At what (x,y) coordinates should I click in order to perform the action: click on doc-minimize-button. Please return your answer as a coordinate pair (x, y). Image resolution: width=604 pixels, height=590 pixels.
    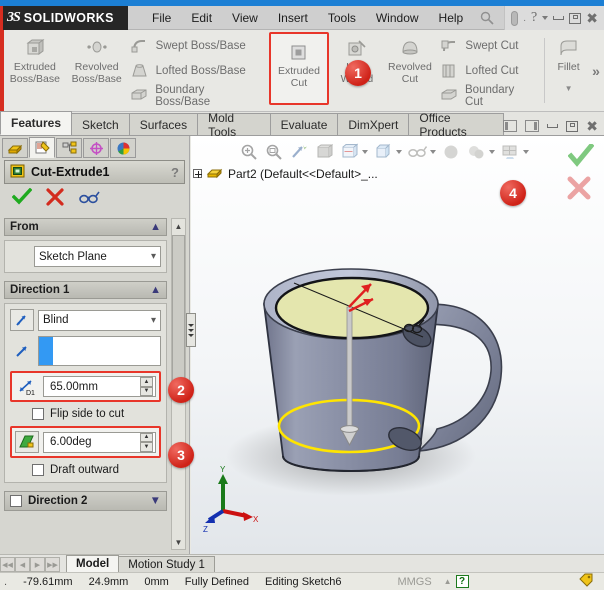
    Looking at the image, I should click on (553, 126).